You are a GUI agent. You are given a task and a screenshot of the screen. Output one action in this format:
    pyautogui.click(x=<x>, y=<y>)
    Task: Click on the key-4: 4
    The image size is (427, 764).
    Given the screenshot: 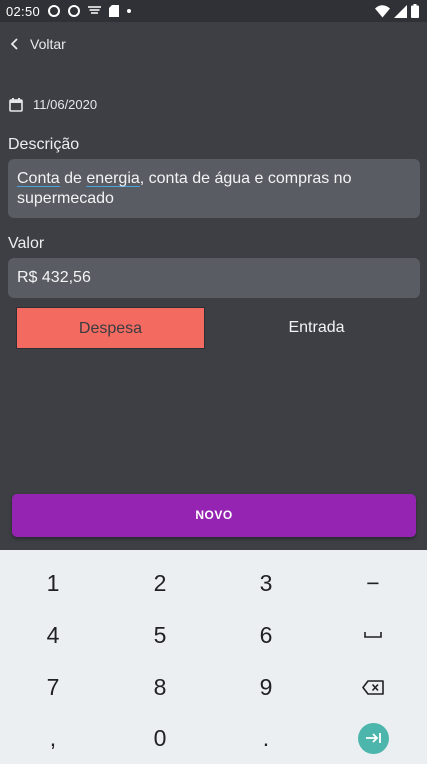 What is the action you would take?
    pyautogui.click(x=53, y=635)
    